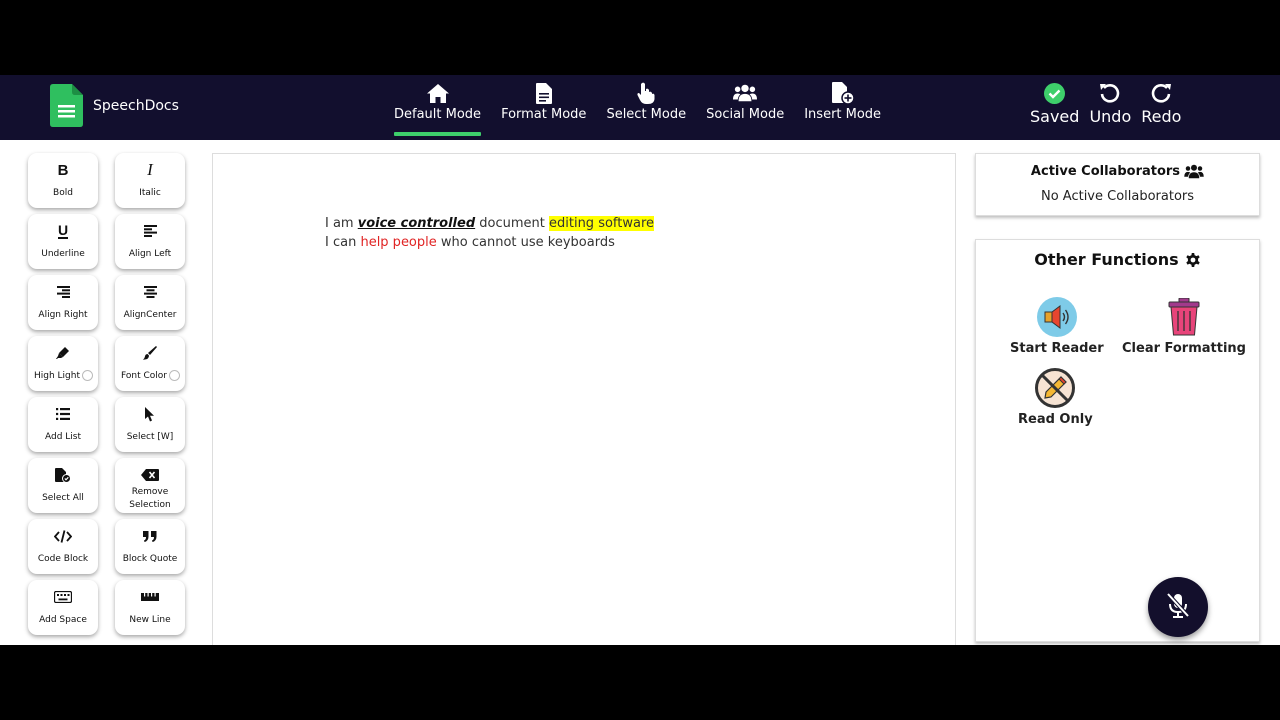 This screenshot has width=1280, height=720. I want to click on tab-label: Format Mode, so click(544, 114).